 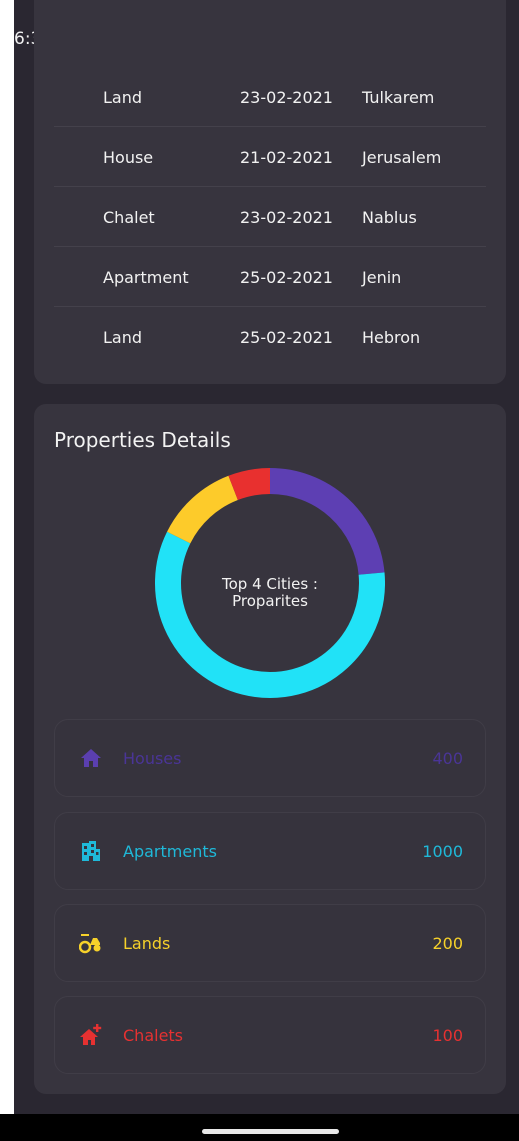 What do you see at coordinates (327, 522) in the screenshot?
I see `donut-slice-houses` at bounding box center [327, 522].